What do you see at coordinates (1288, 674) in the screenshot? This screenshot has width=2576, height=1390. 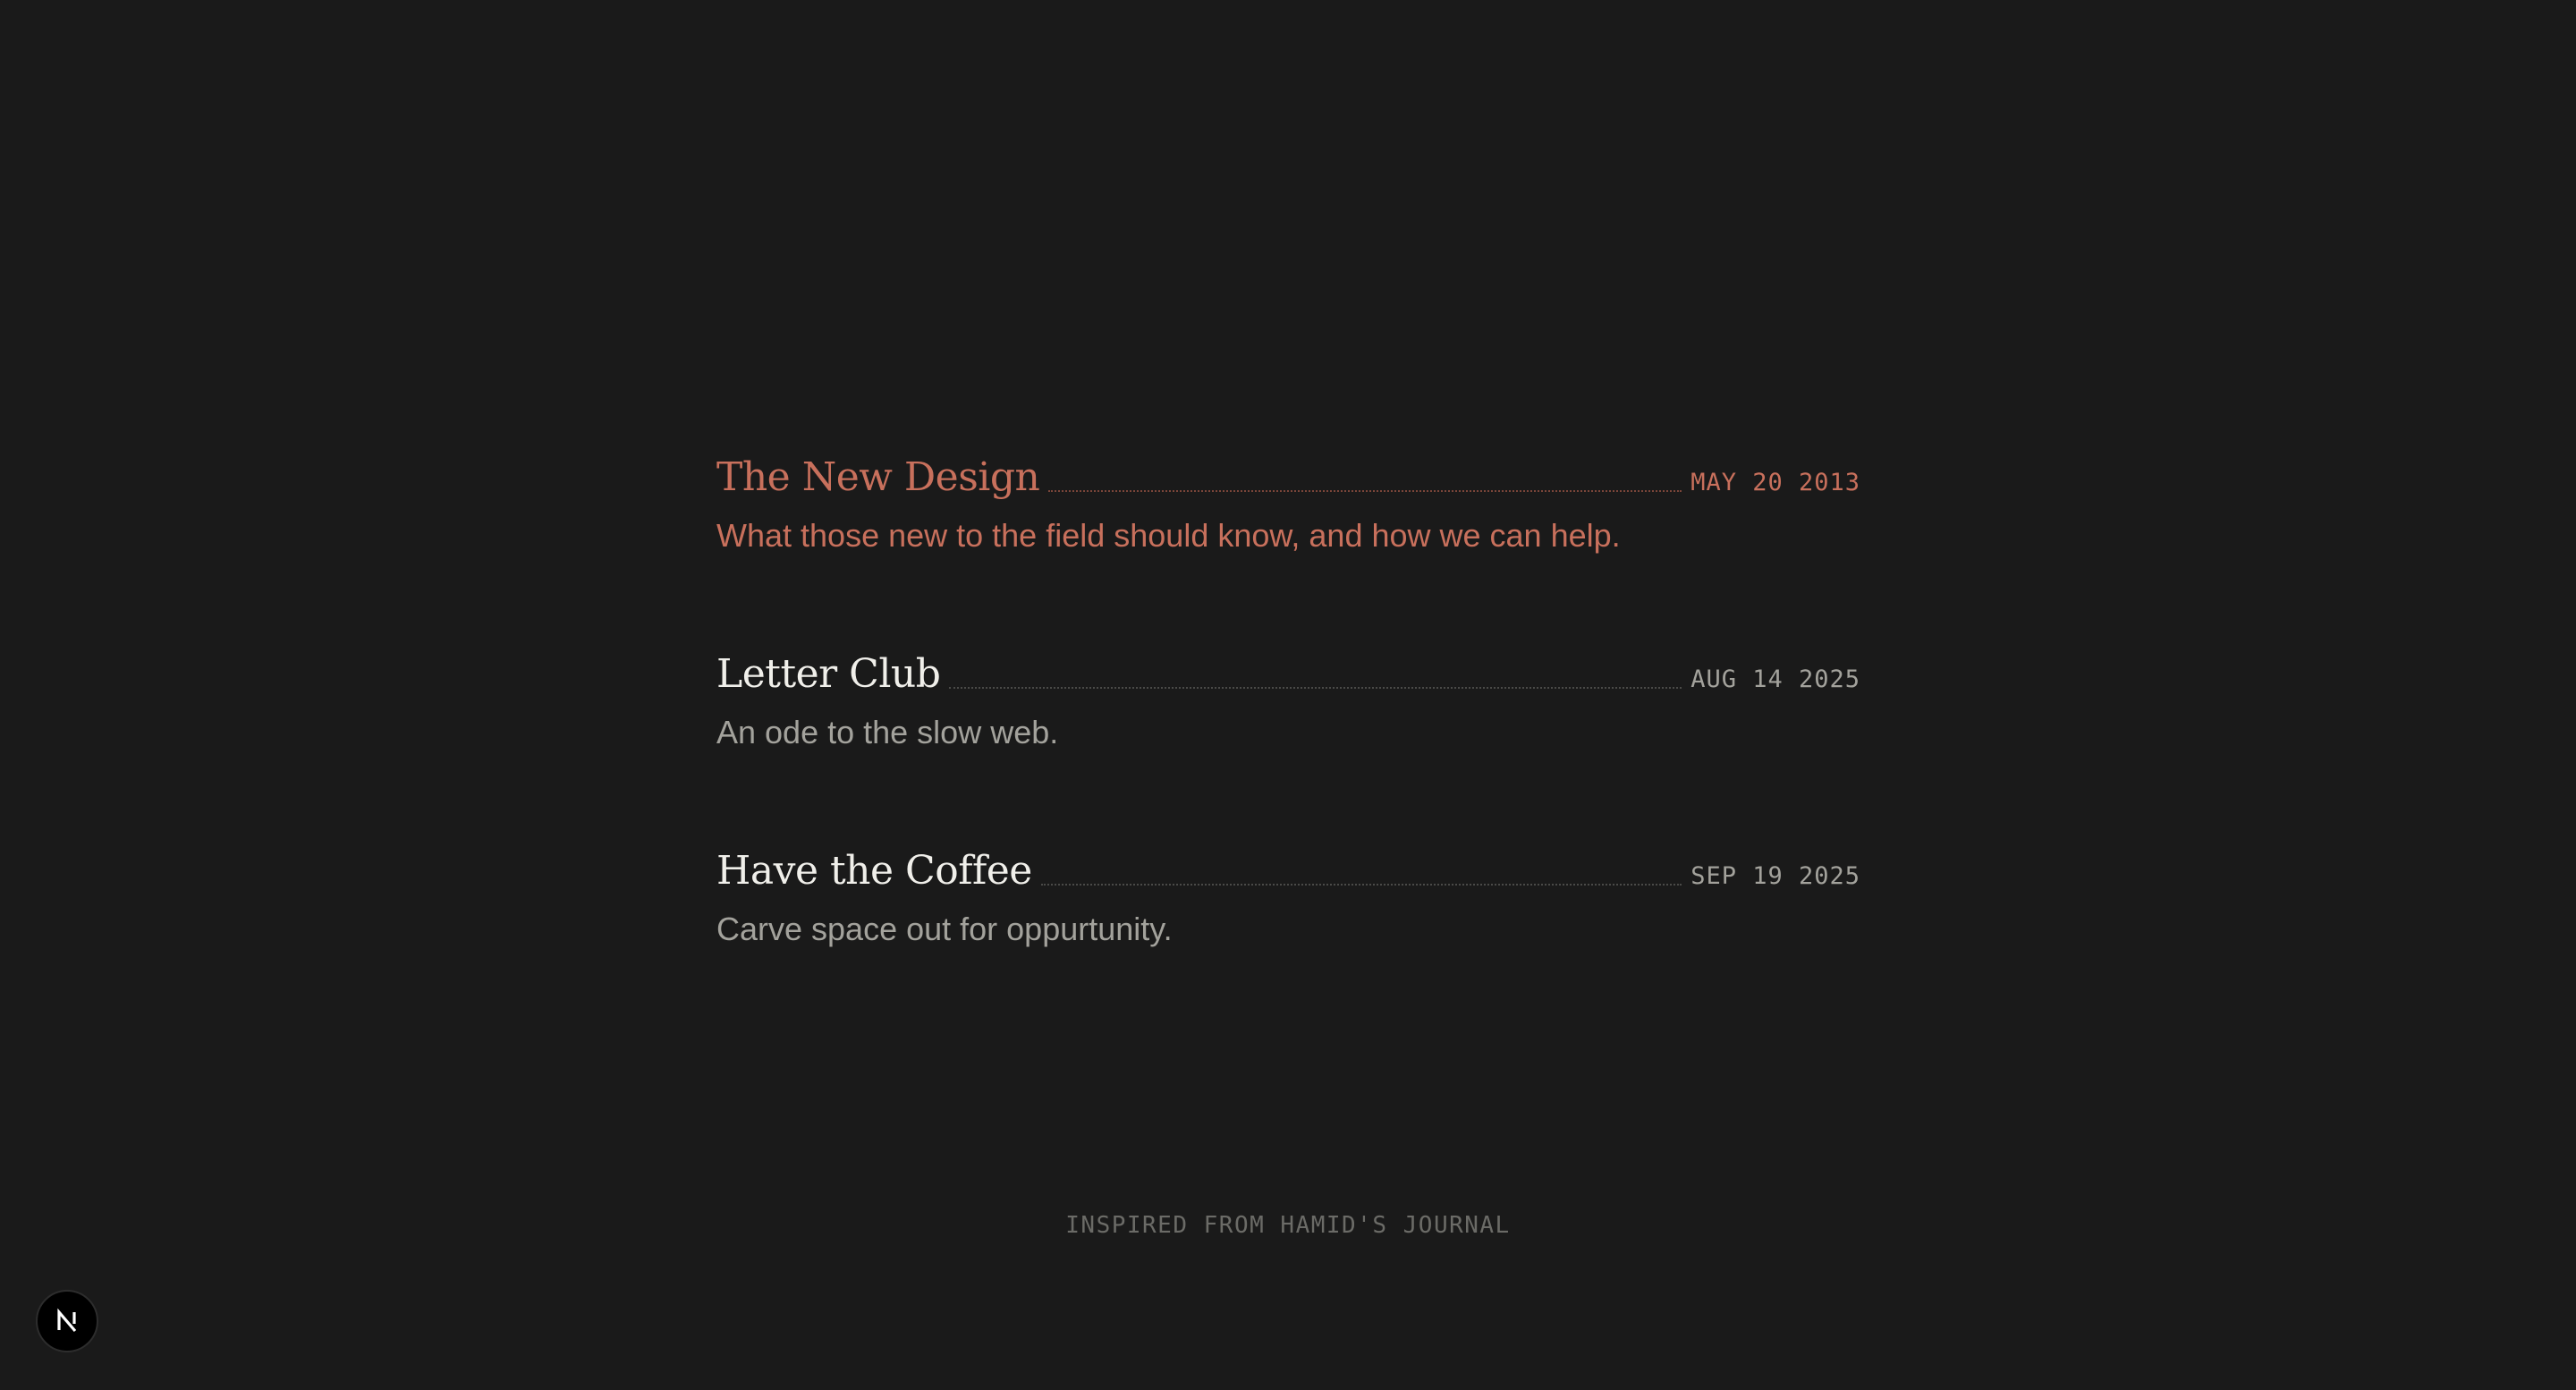 I see `post-header: Letter Club AUG 14 2025` at bounding box center [1288, 674].